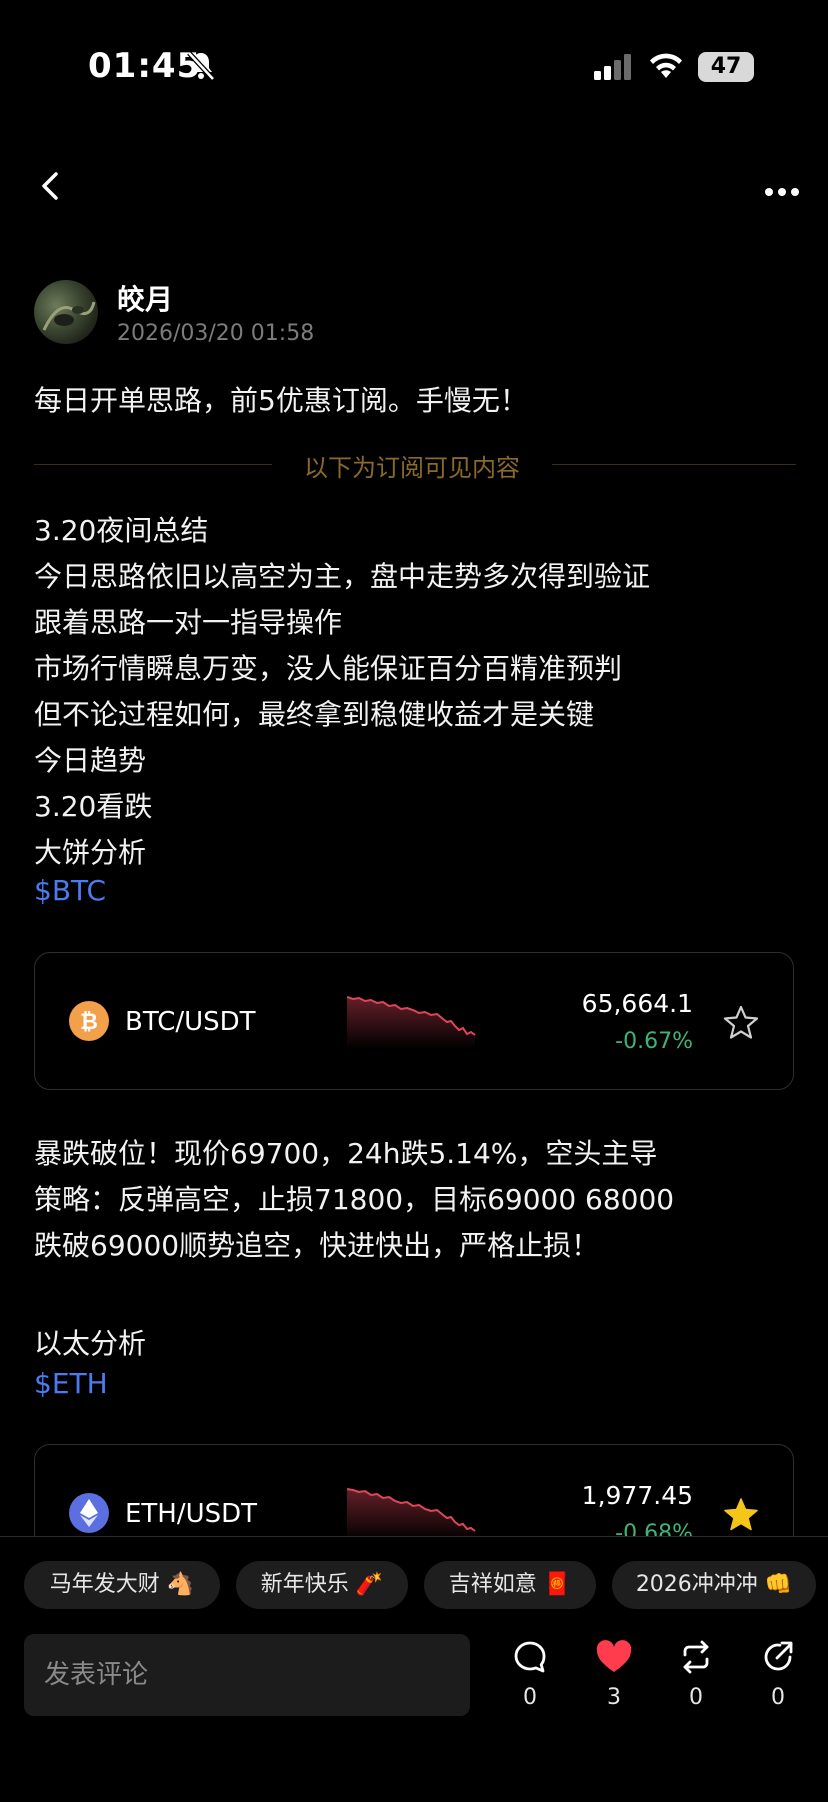  I want to click on btc-sparkline, so click(411, 1022).